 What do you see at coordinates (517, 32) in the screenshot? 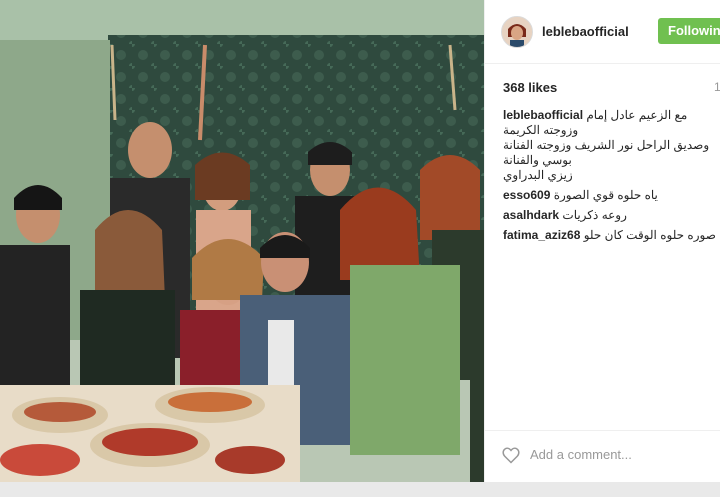
I see `profile-avatar` at bounding box center [517, 32].